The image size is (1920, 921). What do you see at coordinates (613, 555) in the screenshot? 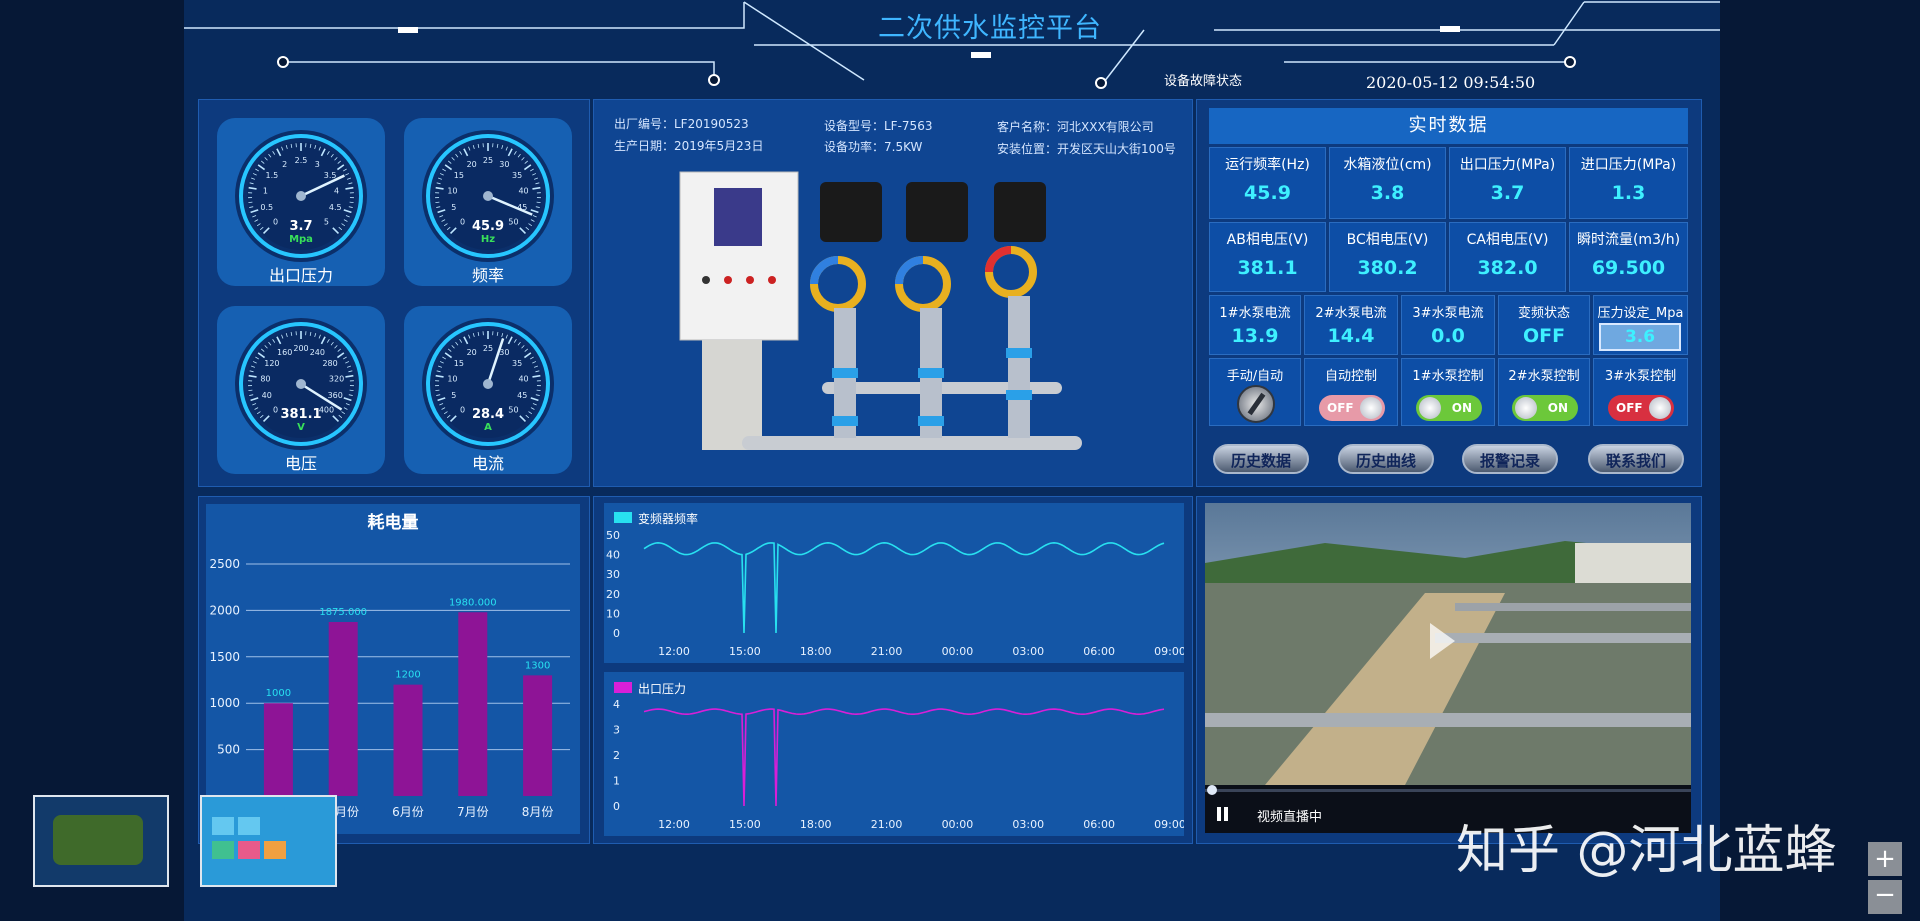
I see `line-ytick-label: 40` at bounding box center [613, 555].